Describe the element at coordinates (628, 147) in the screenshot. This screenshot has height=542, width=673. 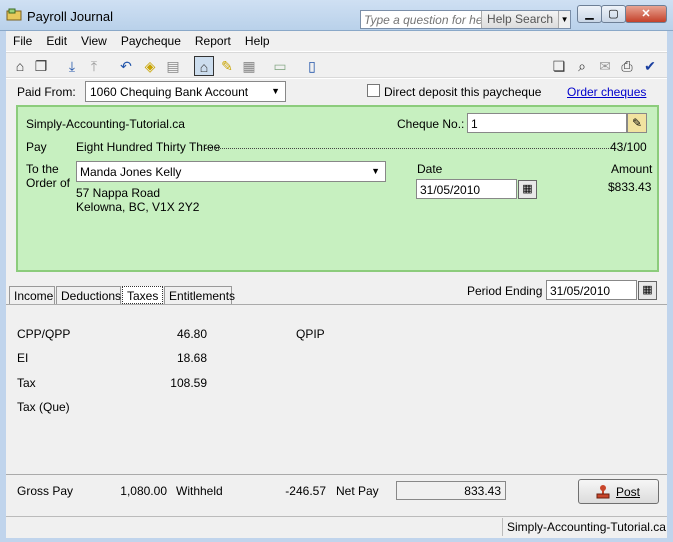
I see `cents-text: 43/100` at that location.